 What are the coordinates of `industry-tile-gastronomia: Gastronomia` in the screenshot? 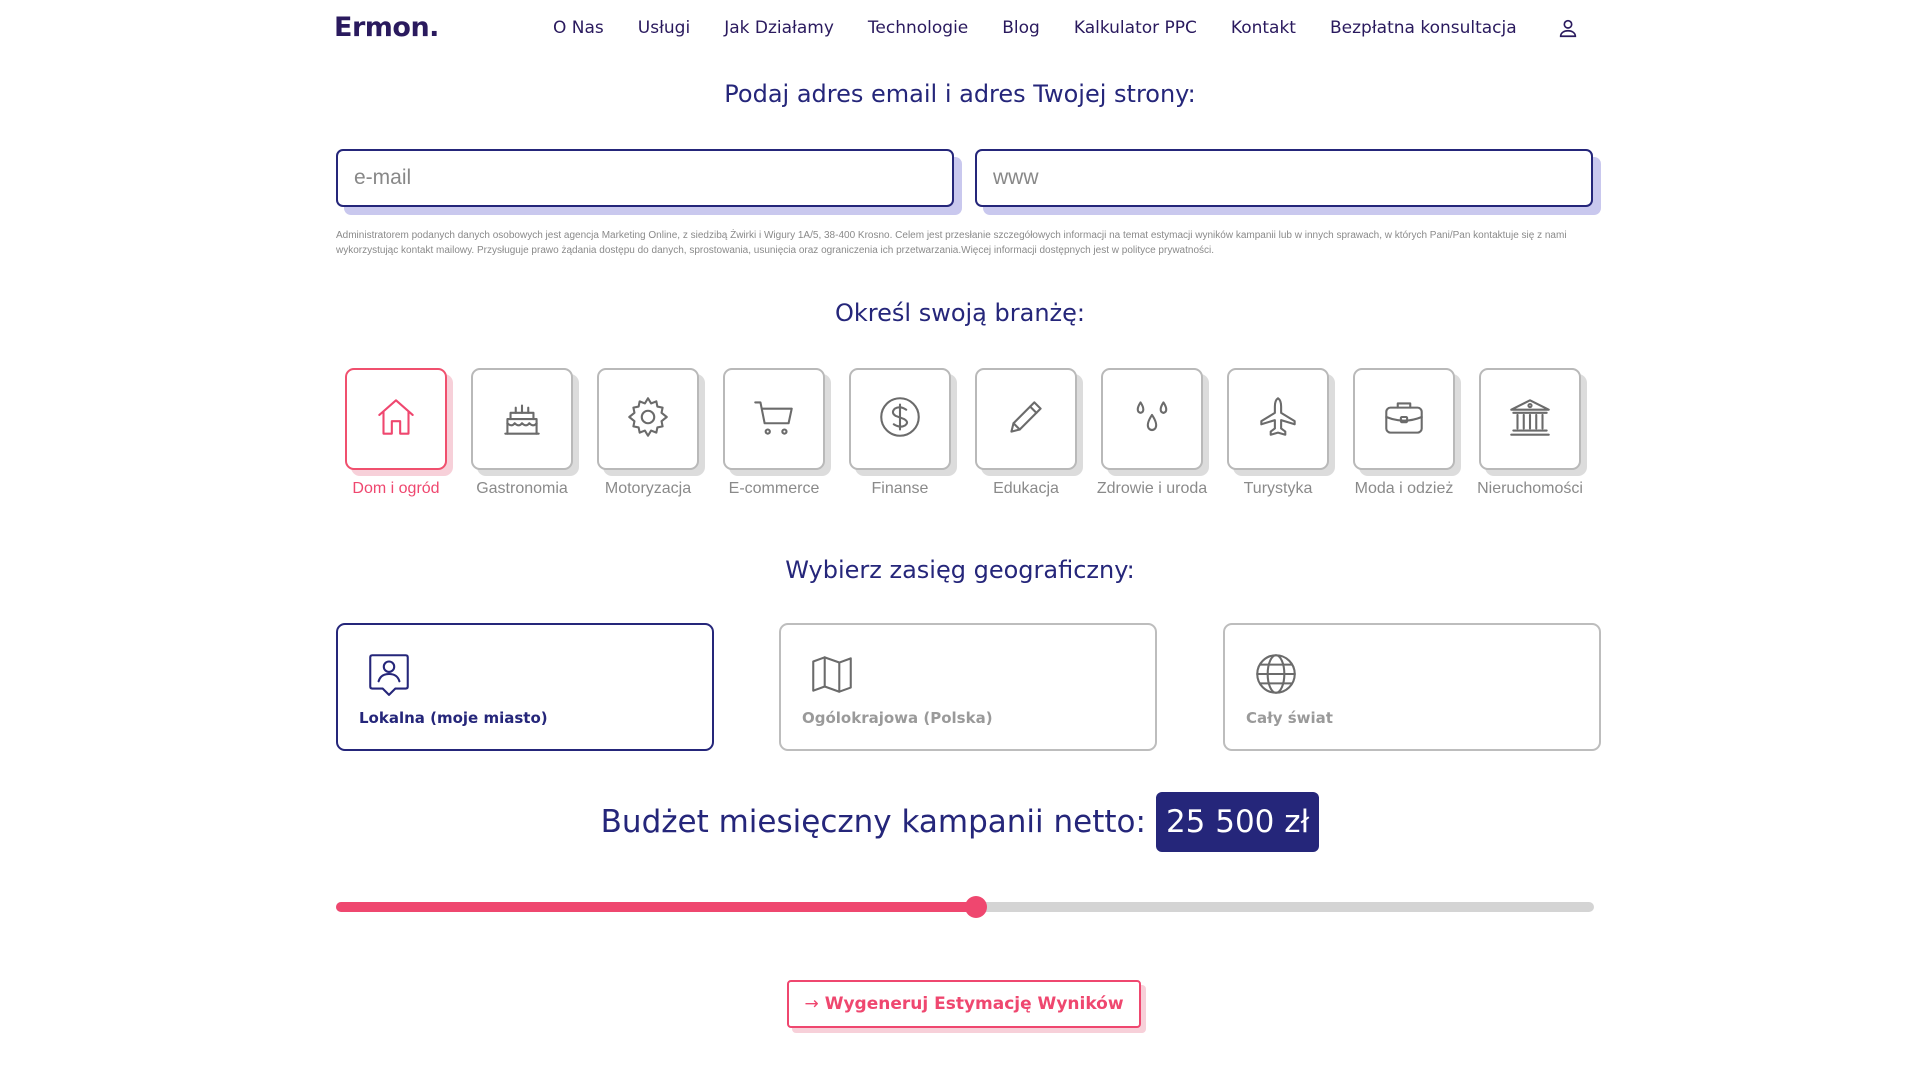 It's located at (525, 433).